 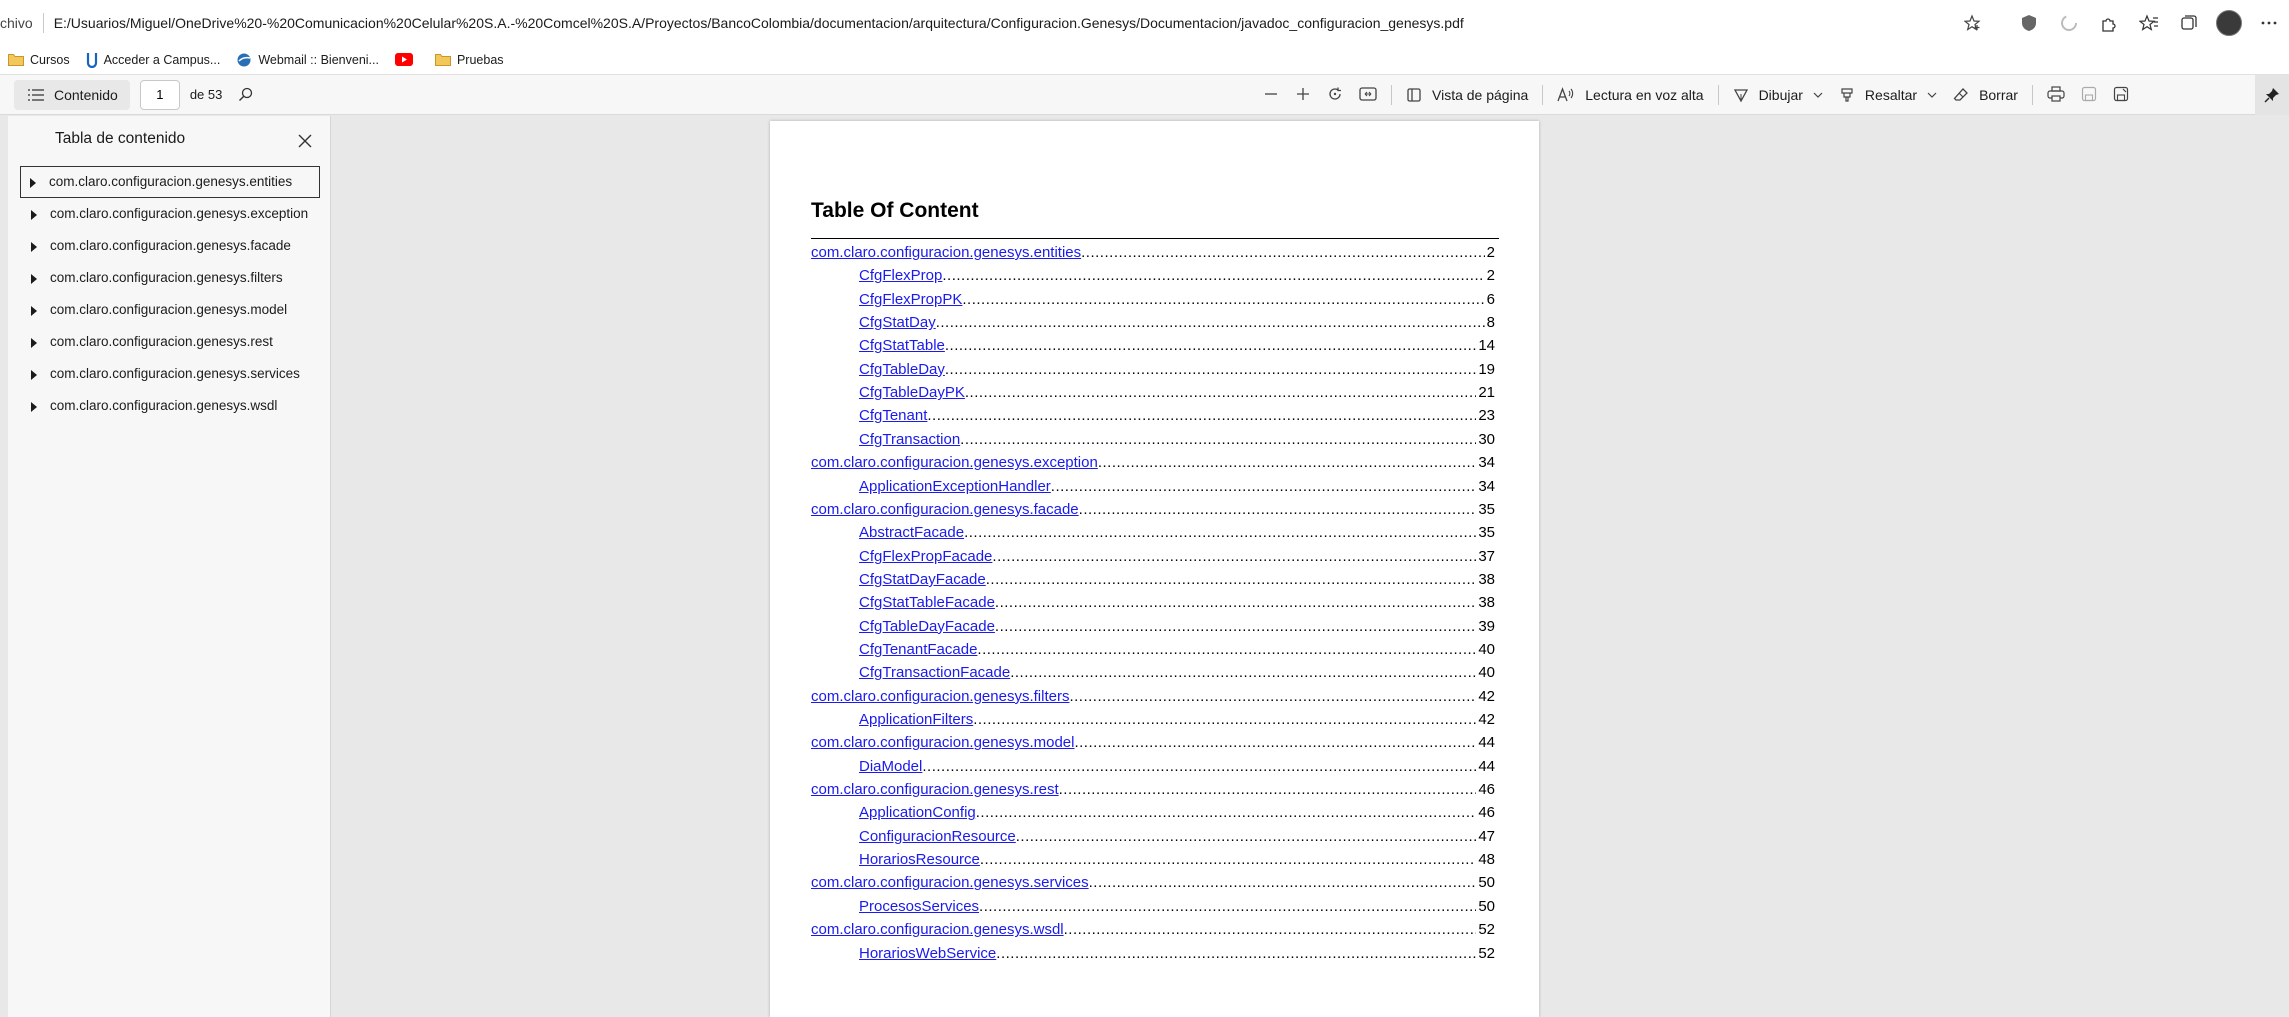 I want to click on toc-entry-link: com.claro.configuracion.genesys.filters, so click(x=940, y=696).